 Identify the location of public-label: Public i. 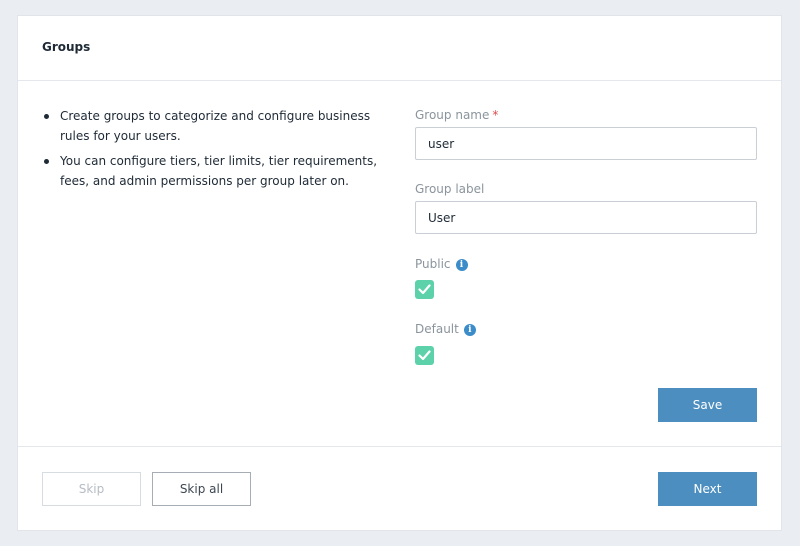
(441, 264).